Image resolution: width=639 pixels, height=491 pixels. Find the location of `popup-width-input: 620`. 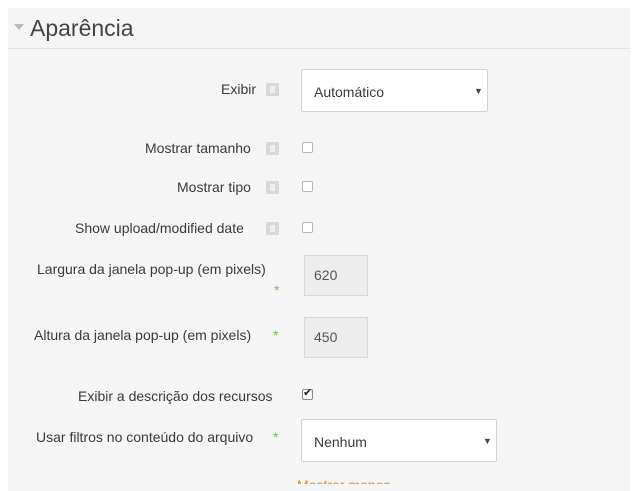

popup-width-input: 620 is located at coordinates (336, 275).